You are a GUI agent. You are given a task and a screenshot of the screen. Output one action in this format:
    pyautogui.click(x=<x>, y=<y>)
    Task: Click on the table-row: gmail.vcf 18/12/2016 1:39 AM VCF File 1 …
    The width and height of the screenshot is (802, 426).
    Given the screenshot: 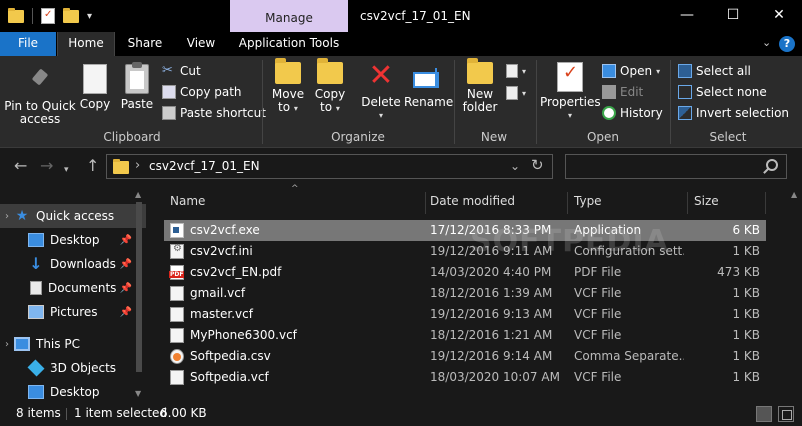 What is the action you would take?
    pyautogui.click(x=465, y=293)
    